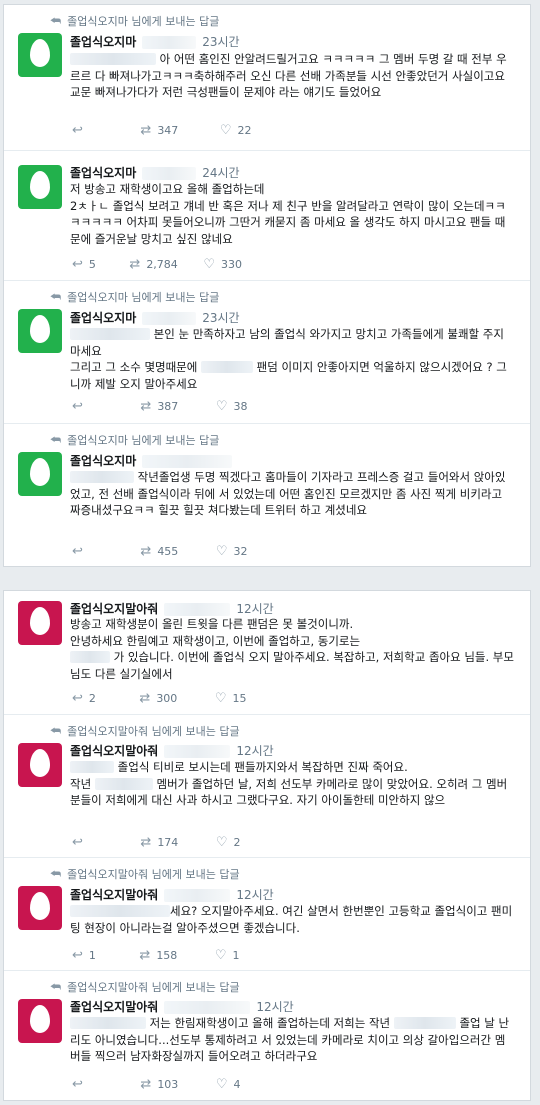  I want to click on retweet-button: ⇄ 174, so click(159, 842).